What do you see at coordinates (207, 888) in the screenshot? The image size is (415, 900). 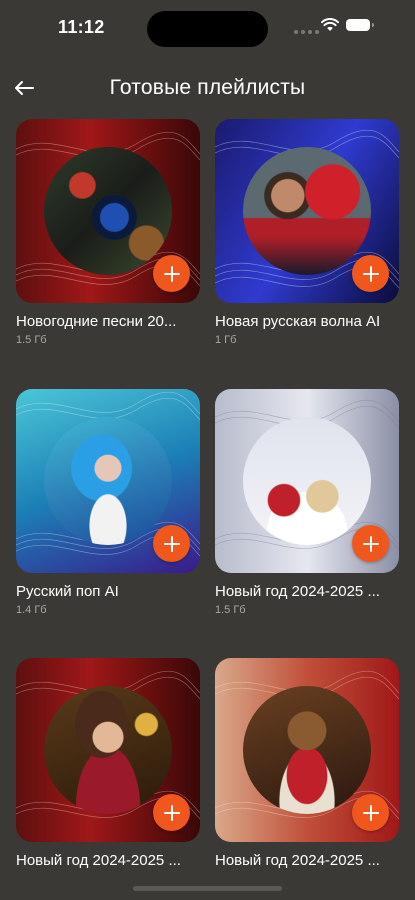 I see `home-indicator` at bounding box center [207, 888].